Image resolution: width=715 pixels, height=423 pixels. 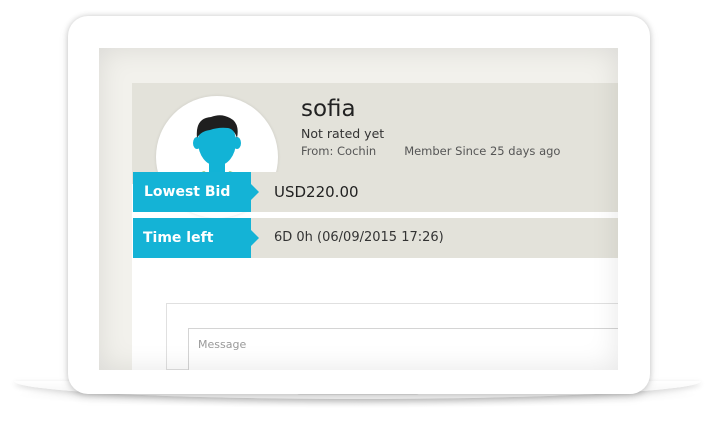 What do you see at coordinates (328, 109) in the screenshot?
I see `username: sofia` at bounding box center [328, 109].